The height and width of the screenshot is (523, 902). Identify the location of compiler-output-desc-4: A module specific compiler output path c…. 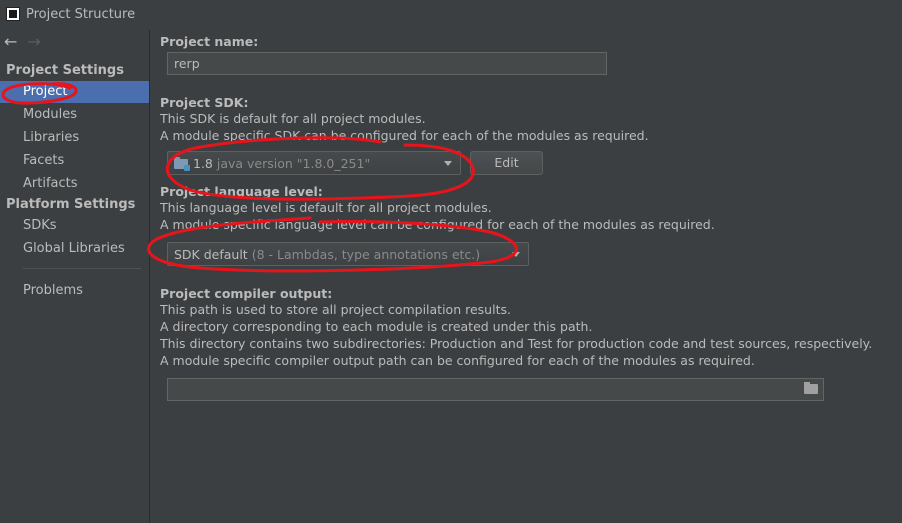
(457, 360).